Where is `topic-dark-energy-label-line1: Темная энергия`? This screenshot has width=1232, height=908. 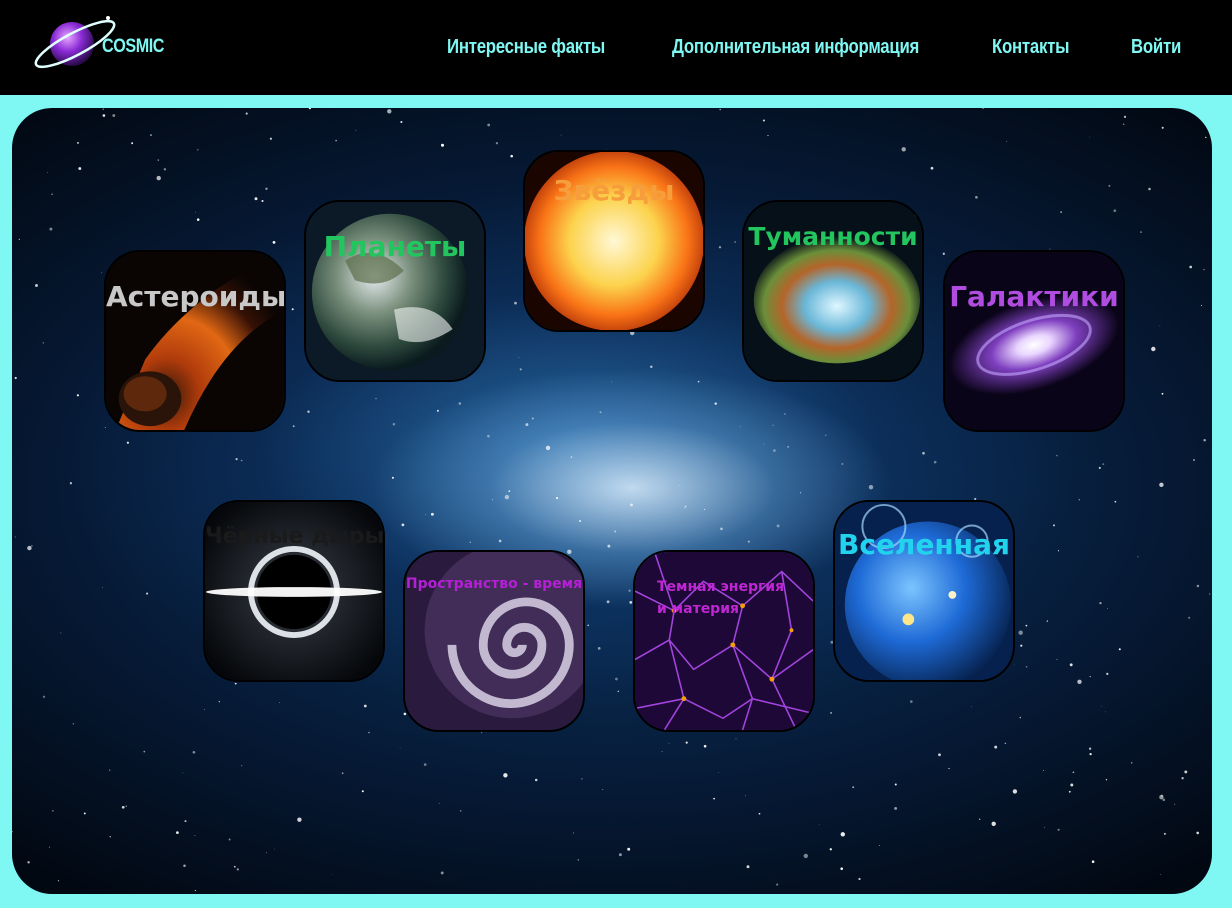 topic-dark-energy-label-line1: Темная энергия is located at coordinates (721, 587).